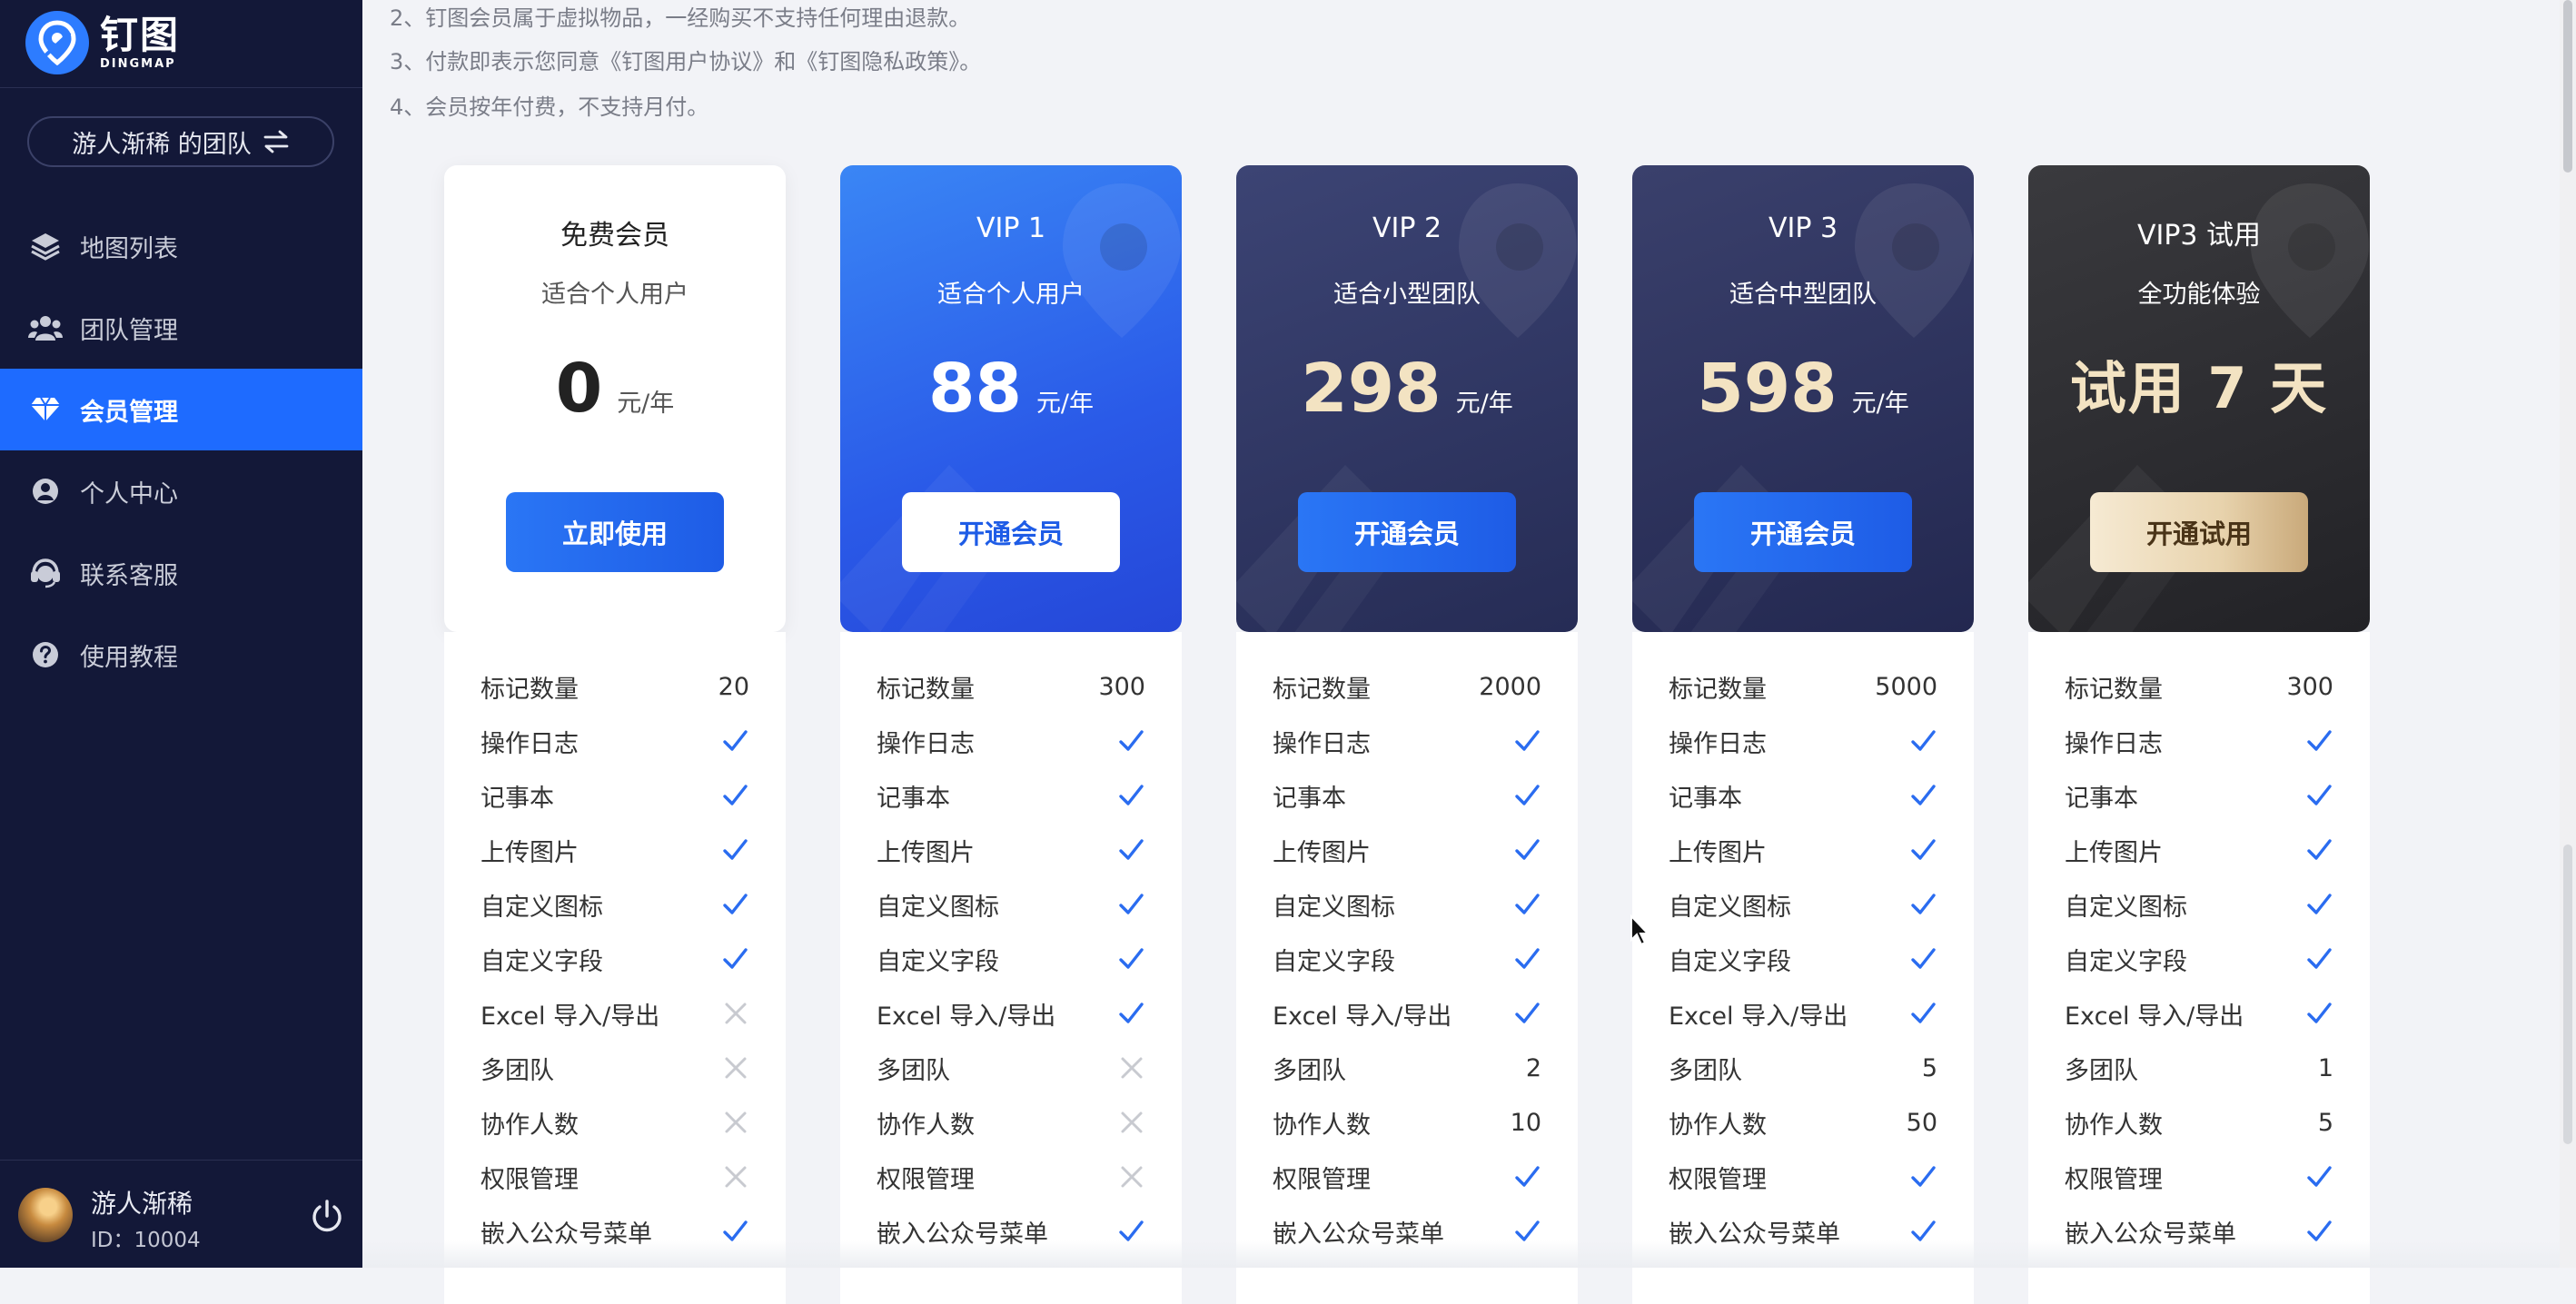 This screenshot has width=2576, height=1304. What do you see at coordinates (1407, 228) in the screenshot?
I see `plan-name: VIP 2` at bounding box center [1407, 228].